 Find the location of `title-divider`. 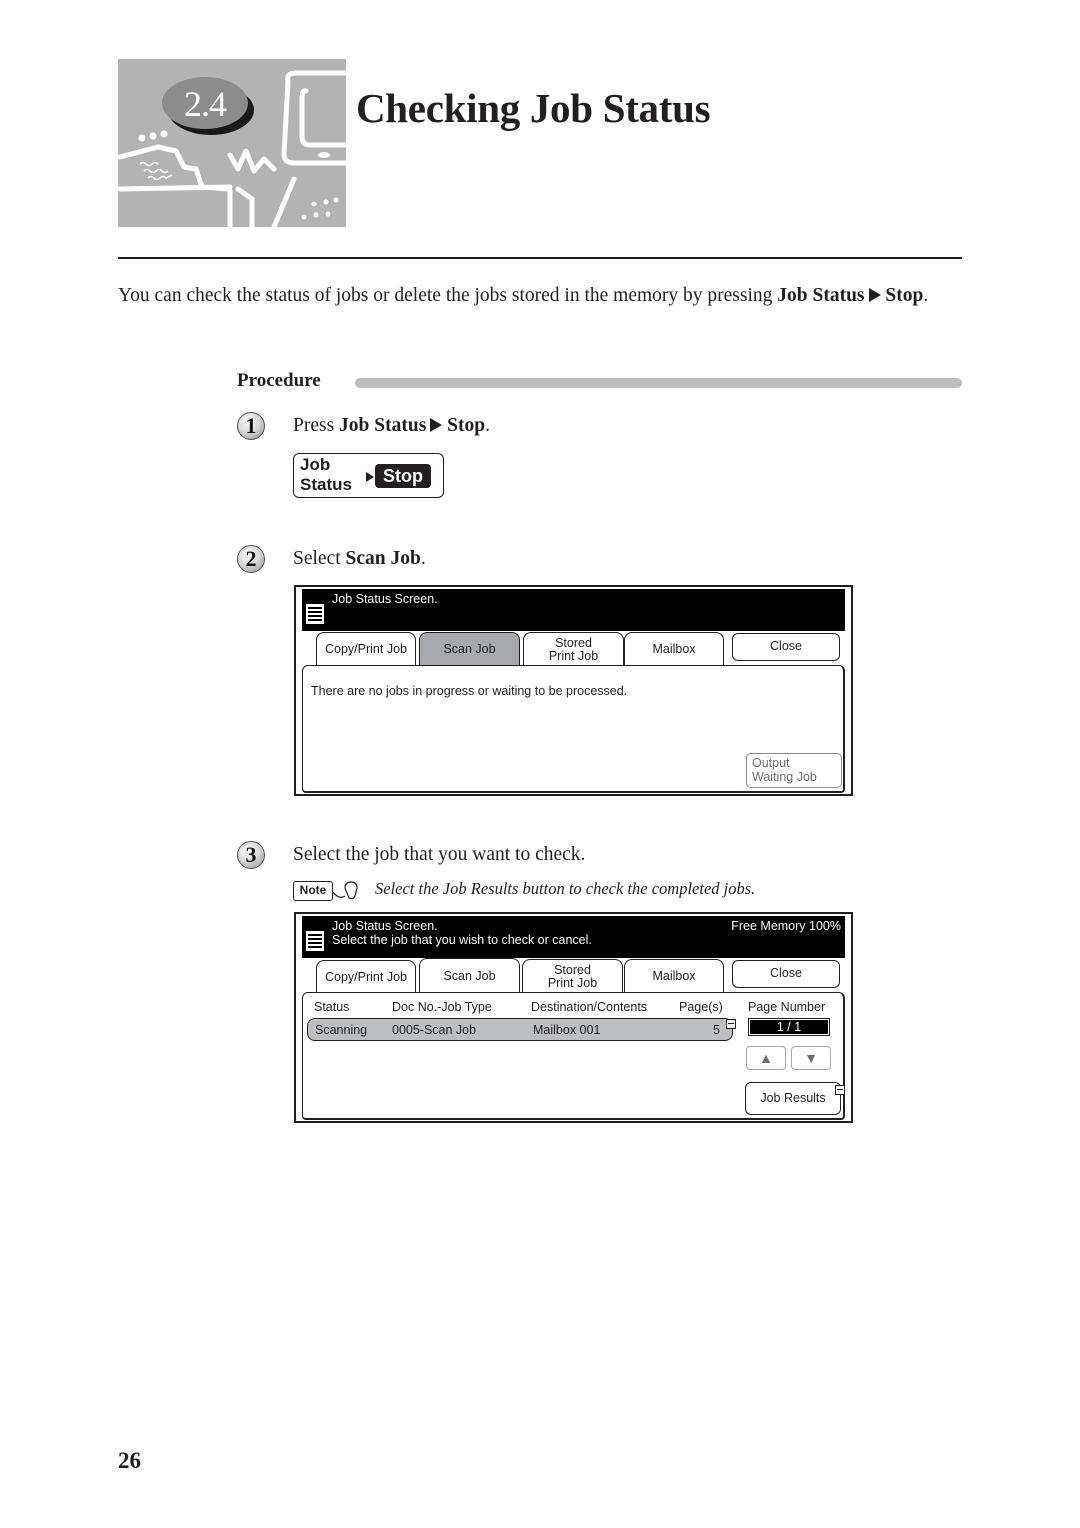

title-divider is located at coordinates (540, 258).